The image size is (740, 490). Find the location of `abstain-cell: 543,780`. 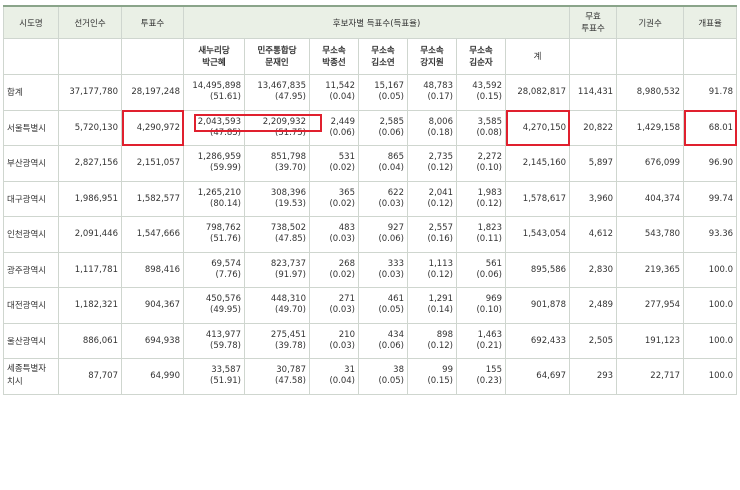

abstain-cell: 543,780 is located at coordinates (650, 234).